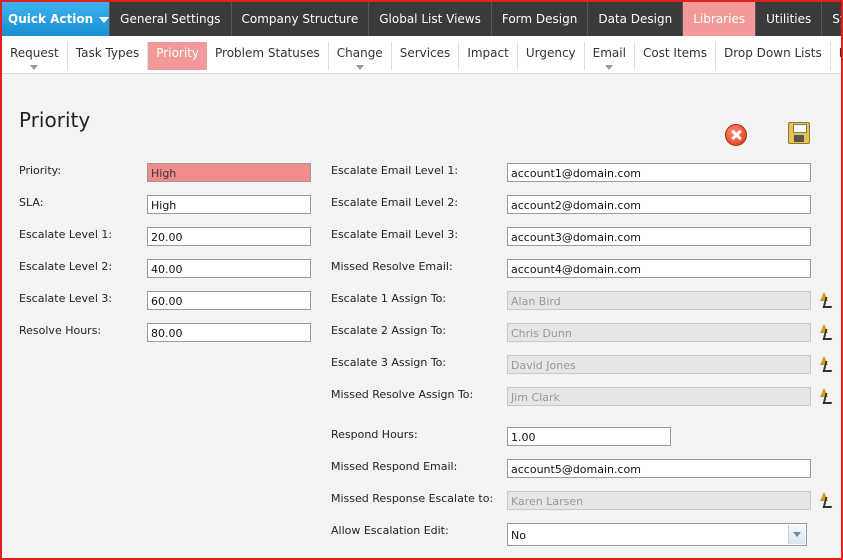 Image resolution: width=843 pixels, height=560 pixels. Describe the element at coordinates (374, 434) in the screenshot. I see `respond-hours-label: Respond Hours:` at that location.